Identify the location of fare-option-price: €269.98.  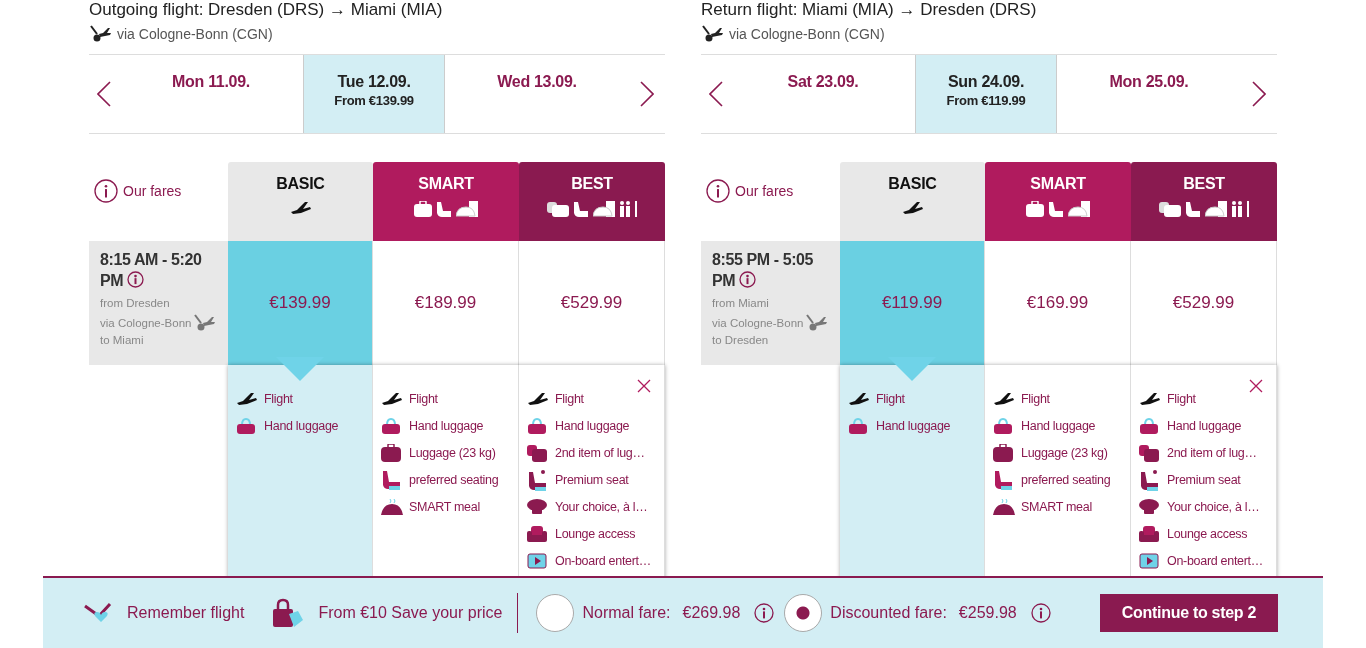
(711, 613).